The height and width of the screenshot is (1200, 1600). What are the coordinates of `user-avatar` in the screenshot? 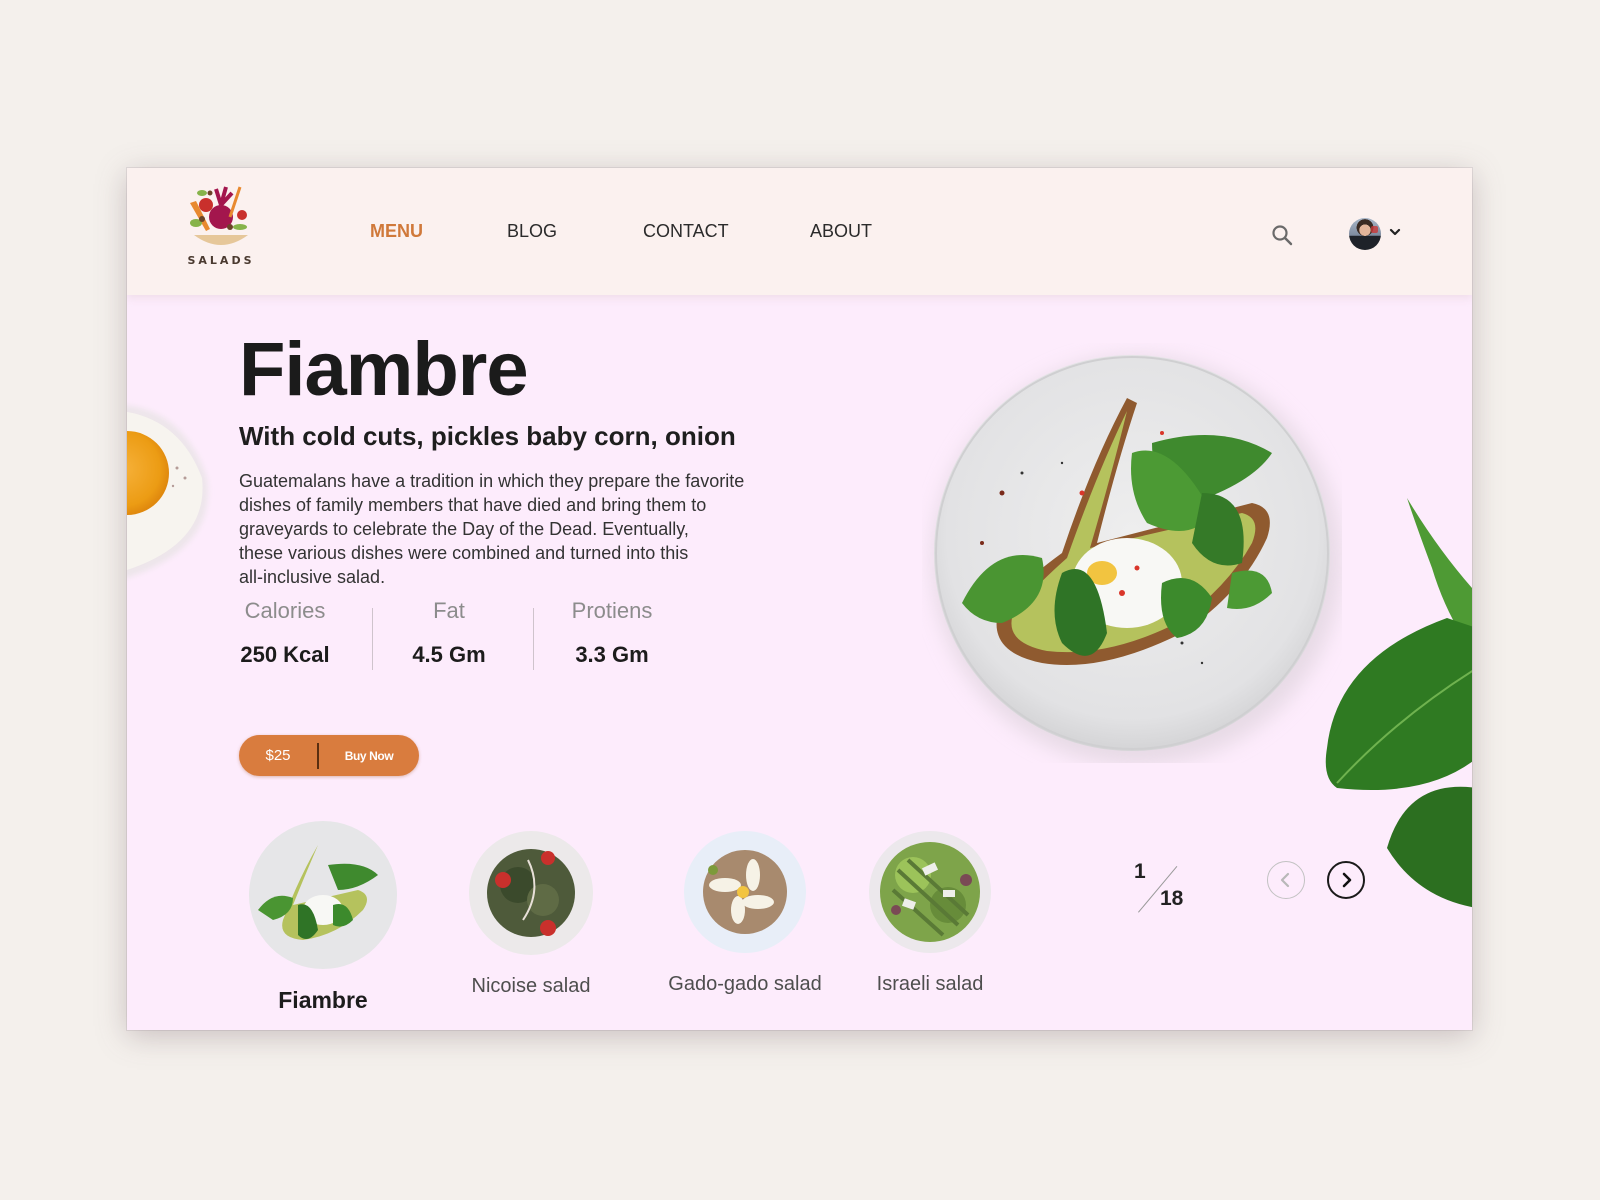 It's located at (1365, 234).